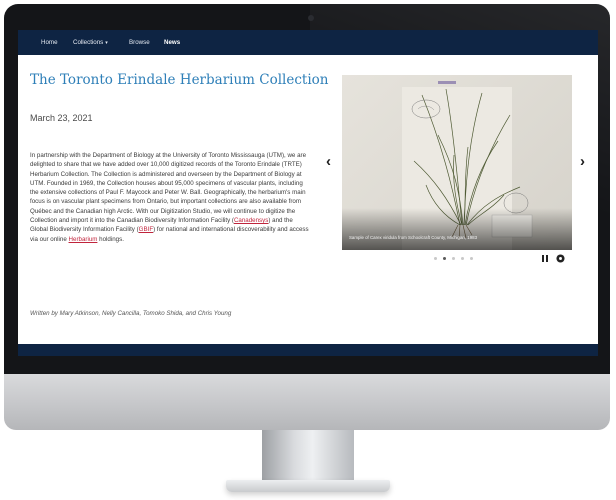 This screenshot has height=500, width=616. I want to click on nav-collections-label: Collections, so click(88, 42).